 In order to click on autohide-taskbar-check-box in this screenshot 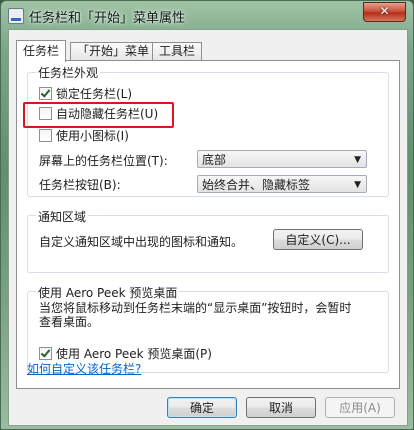, I will do `click(45, 113)`.